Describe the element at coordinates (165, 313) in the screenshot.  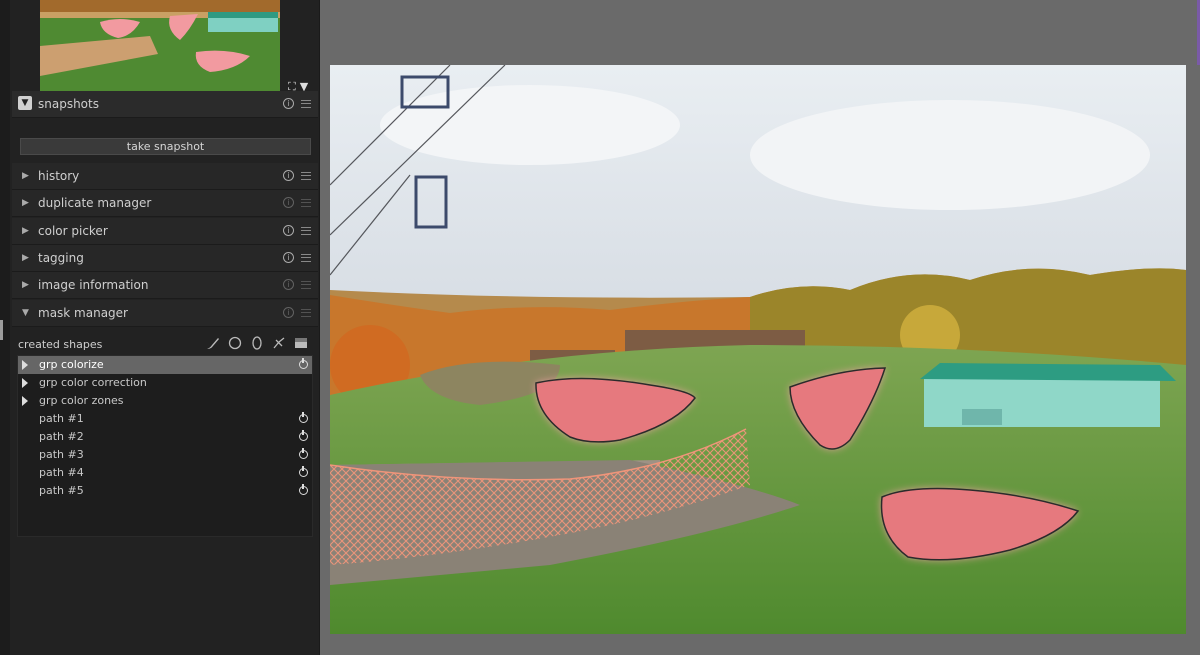
I see `module-header-mask-manager: ▼ mask manager i` at that location.